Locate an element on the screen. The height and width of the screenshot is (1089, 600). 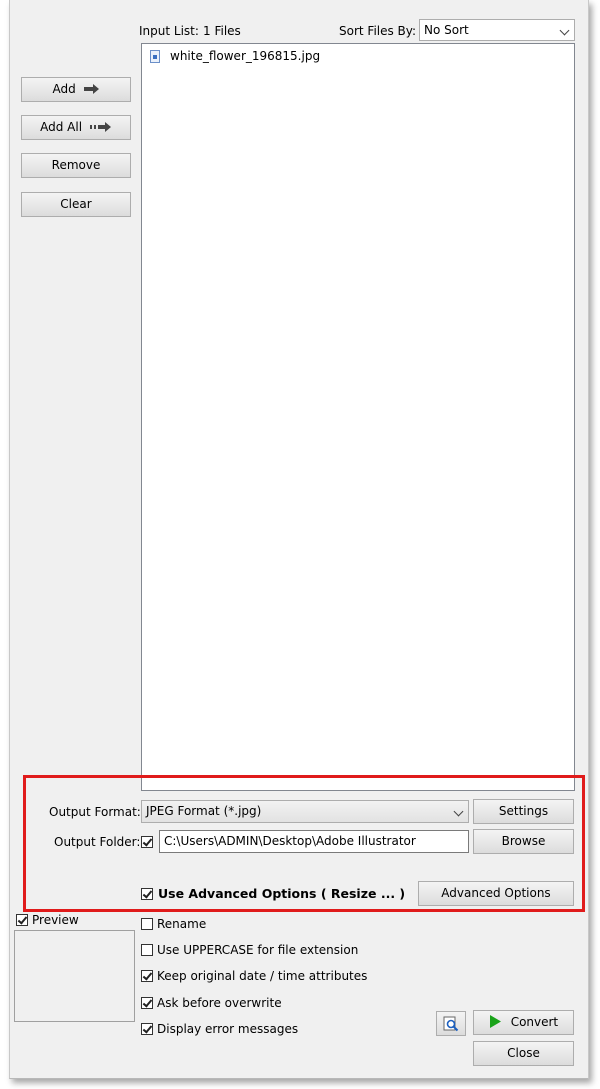
rename-checkbox is located at coordinates (147, 924).